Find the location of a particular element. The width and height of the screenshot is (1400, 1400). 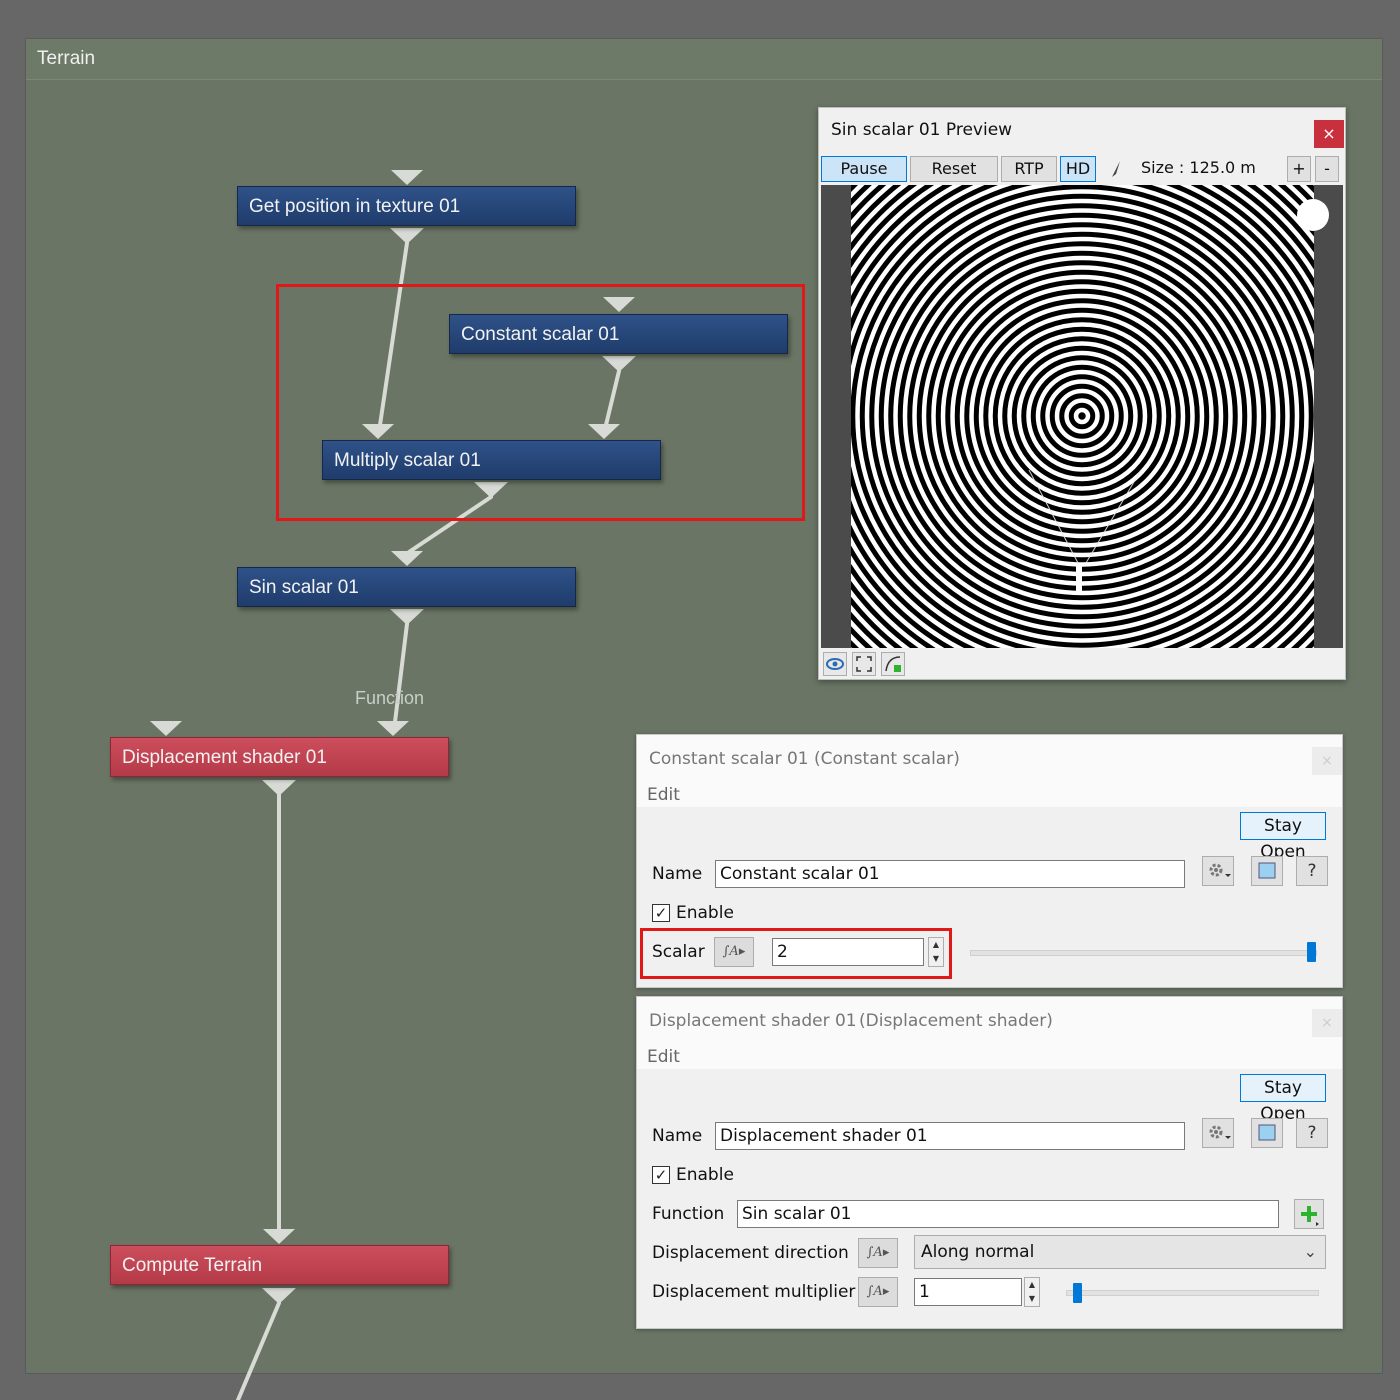

multiplier-slider-thumb is located at coordinates (1077, 1293).